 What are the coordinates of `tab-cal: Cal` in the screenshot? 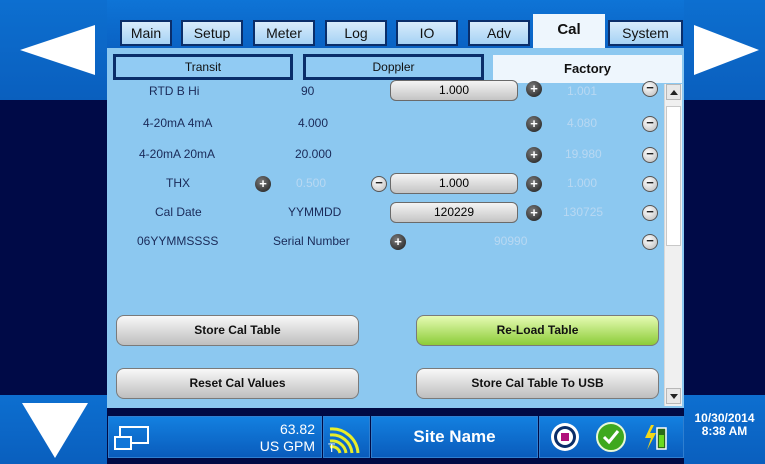 It's located at (569, 31).